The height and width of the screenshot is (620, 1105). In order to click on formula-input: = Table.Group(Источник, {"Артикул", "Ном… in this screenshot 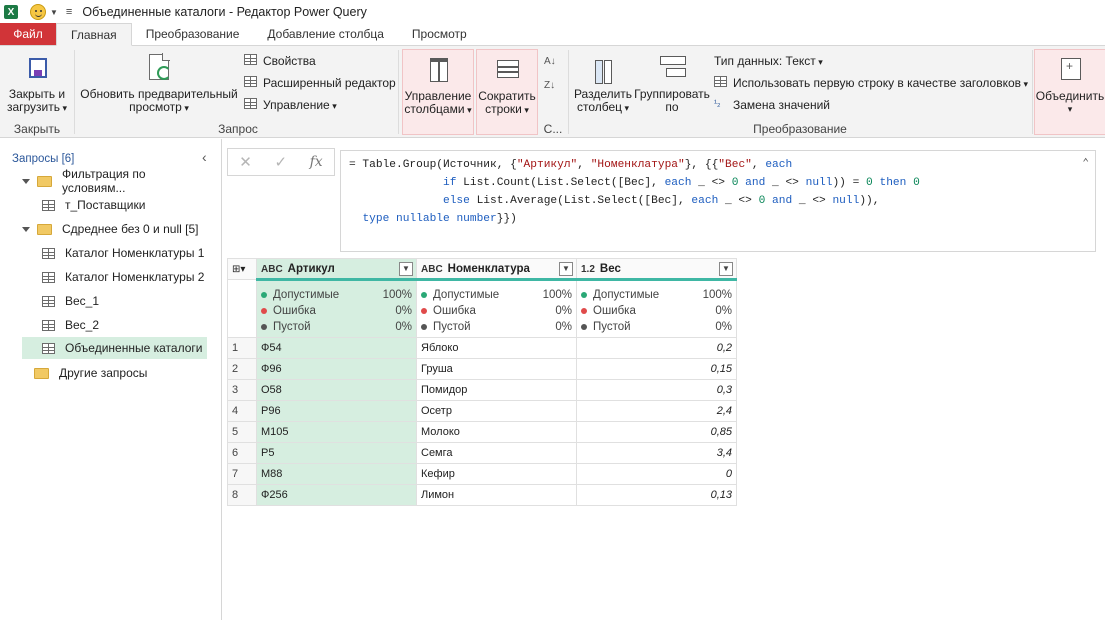, I will do `click(718, 201)`.